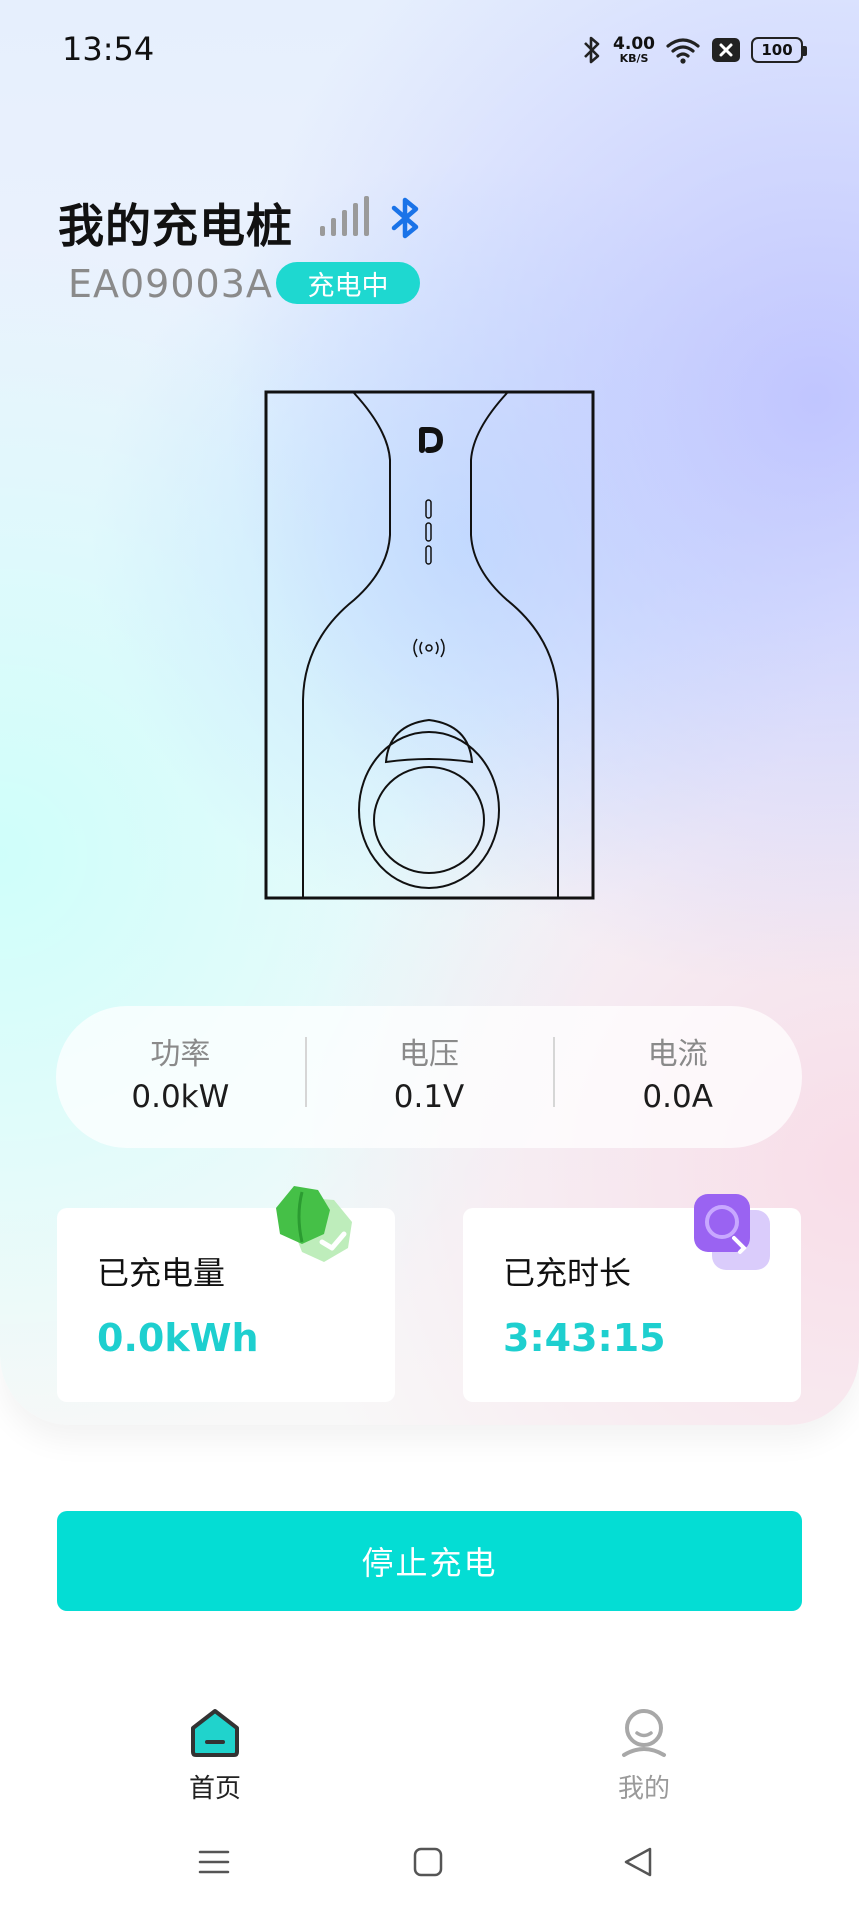  Describe the element at coordinates (108, 49) in the screenshot. I see `status-time: 13:54` at that location.